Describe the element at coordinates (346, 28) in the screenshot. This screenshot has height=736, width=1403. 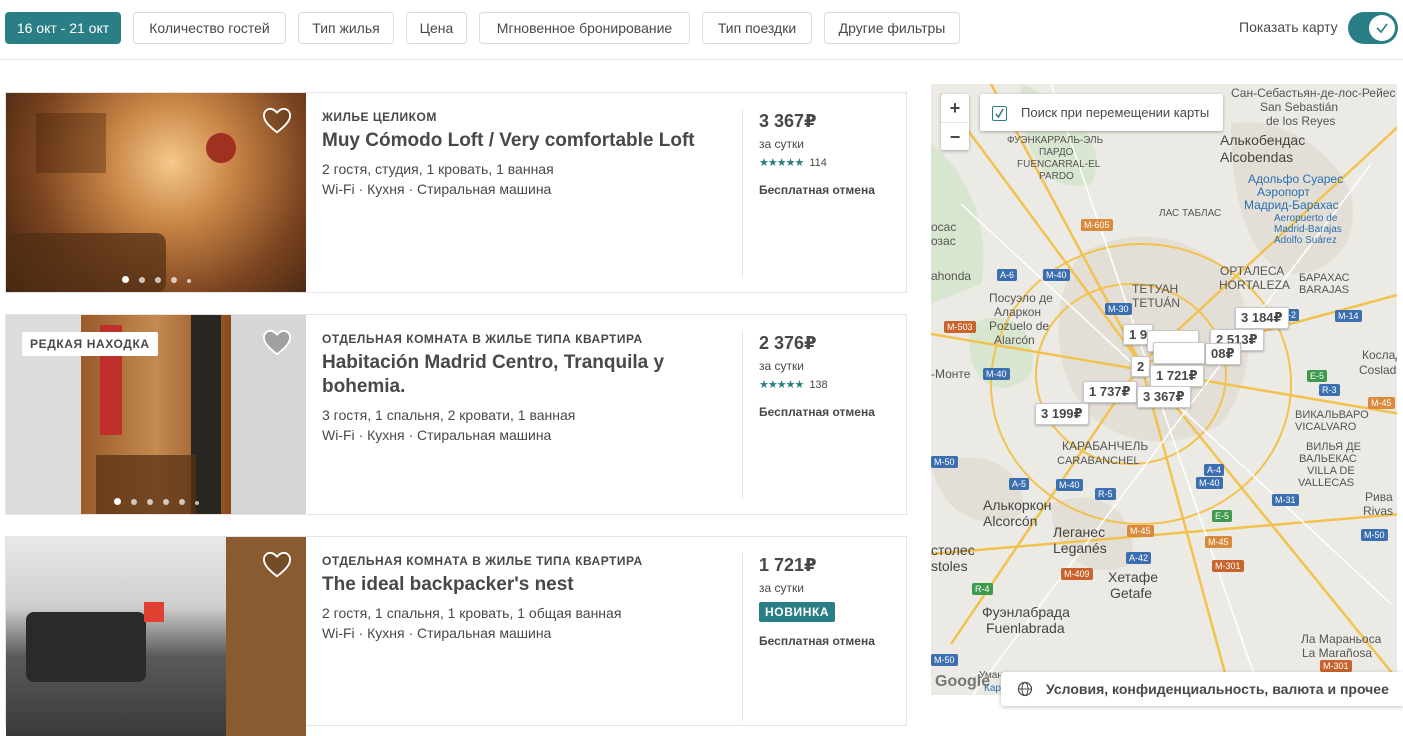
I see `filter-home-type-button: Тип жилья` at that location.